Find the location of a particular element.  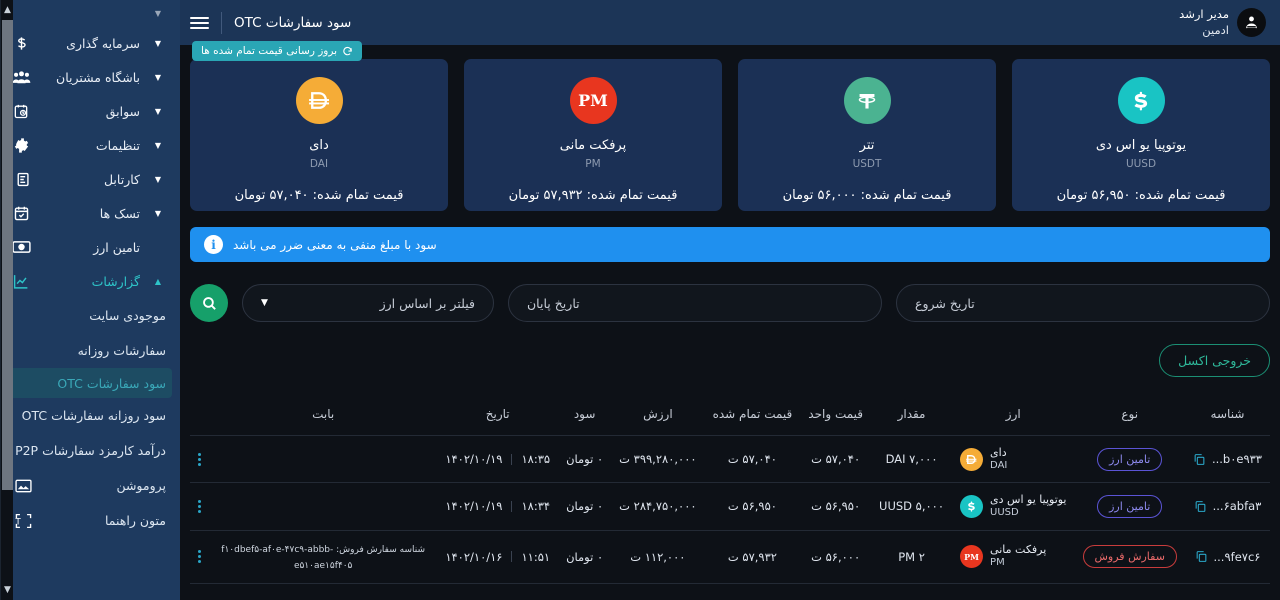

calendar-check-icon is located at coordinates (21, 213).